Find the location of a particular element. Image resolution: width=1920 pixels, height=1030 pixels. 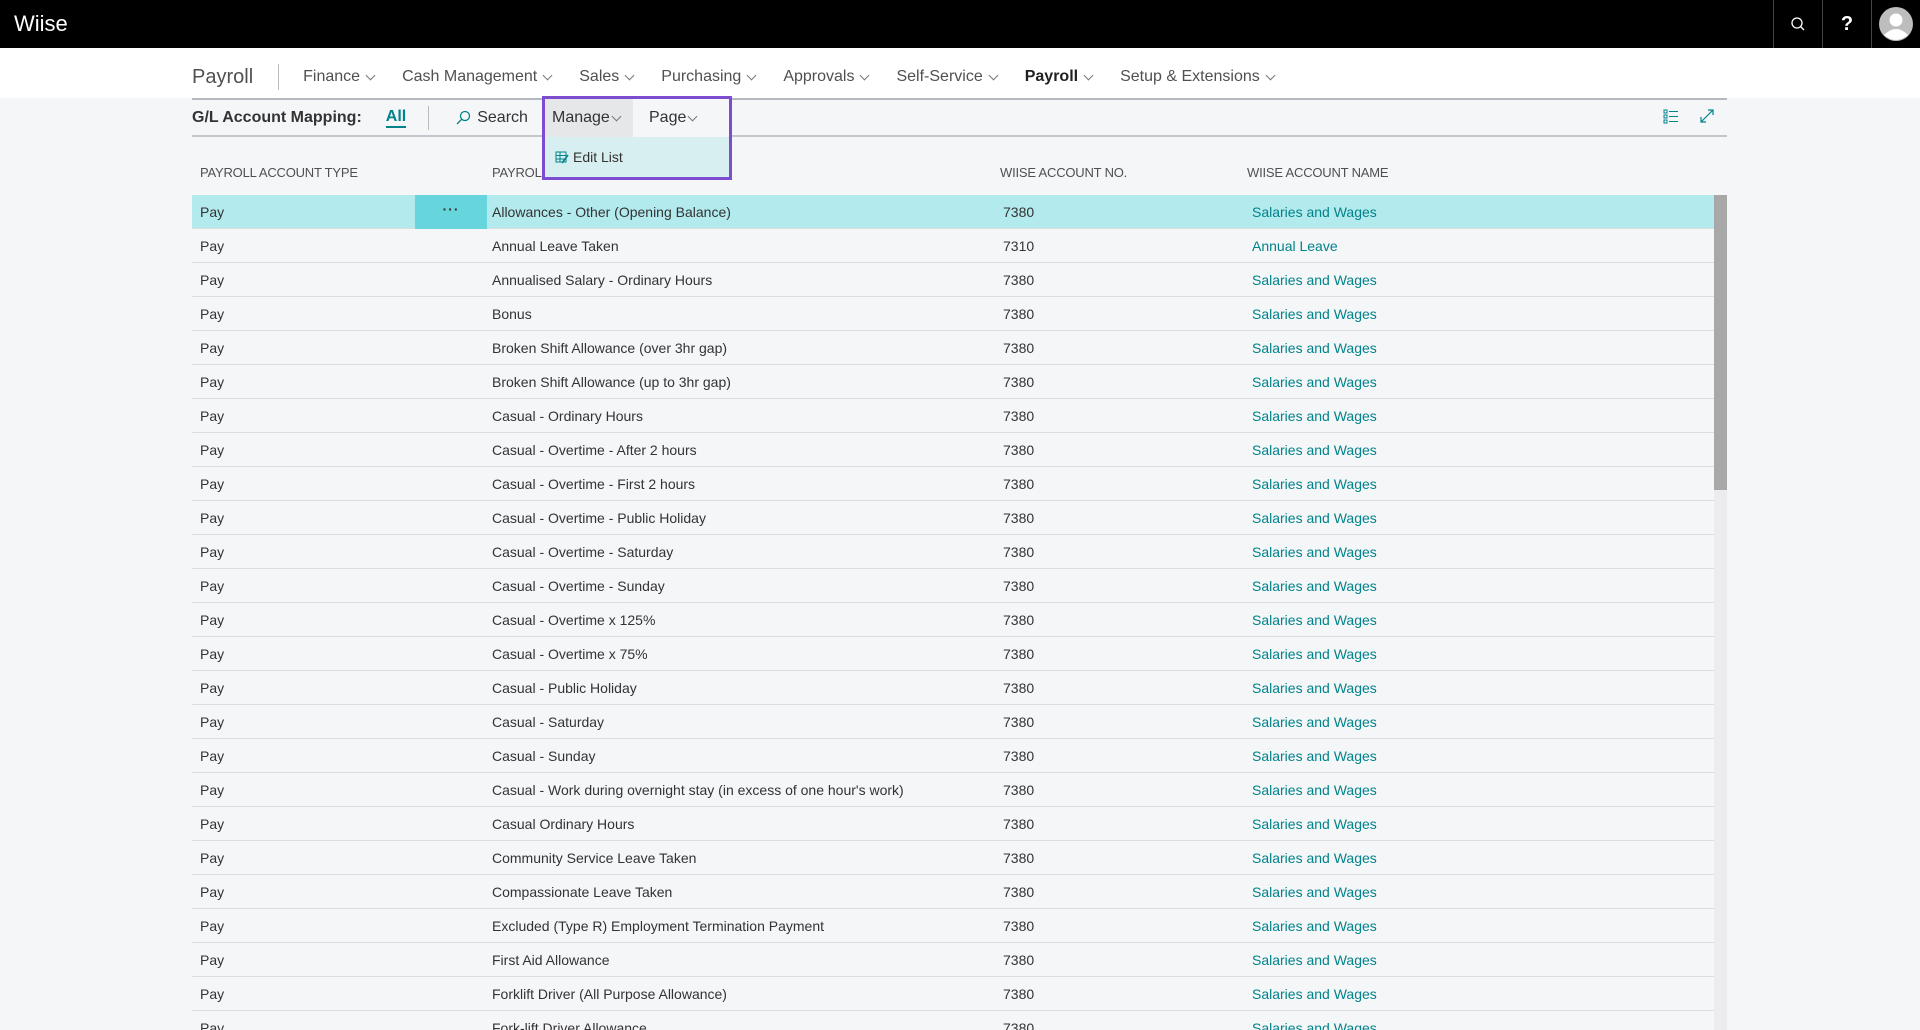

row-actions-button: ··· is located at coordinates (451, 212).